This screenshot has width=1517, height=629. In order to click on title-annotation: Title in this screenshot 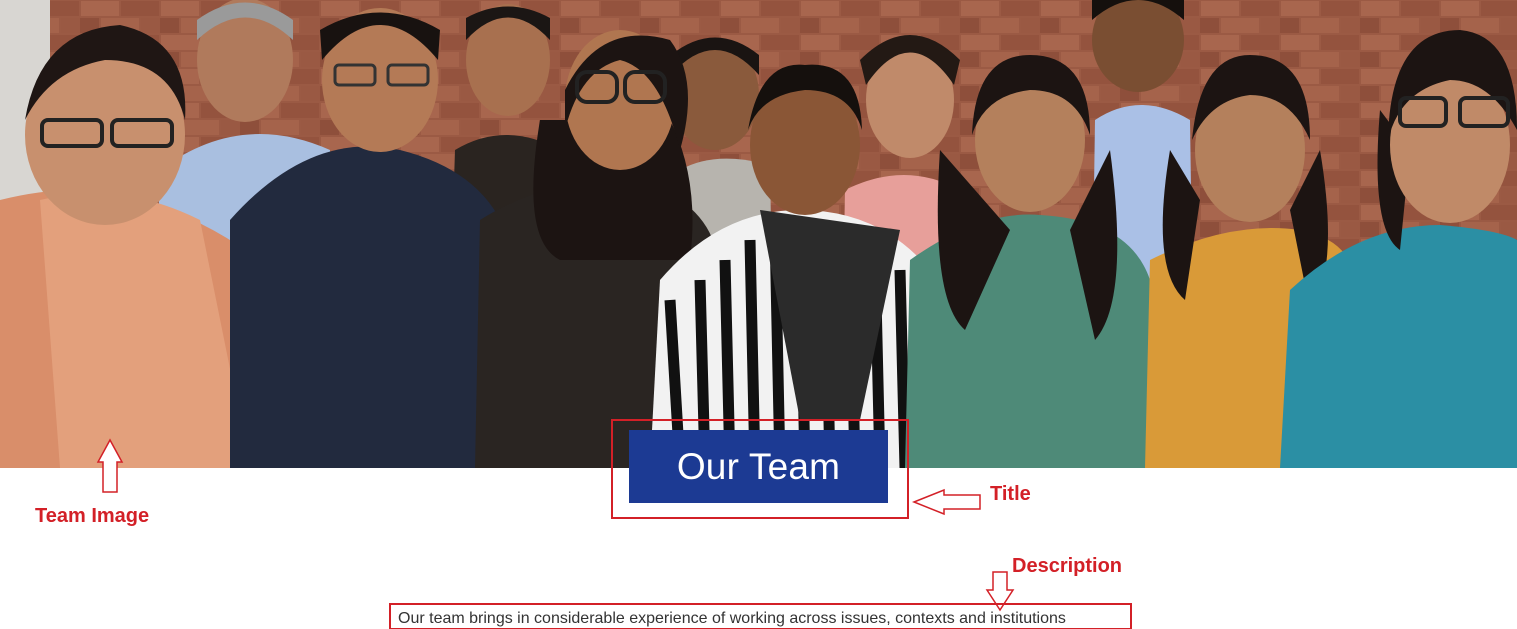, I will do `click(1010, 494)`.